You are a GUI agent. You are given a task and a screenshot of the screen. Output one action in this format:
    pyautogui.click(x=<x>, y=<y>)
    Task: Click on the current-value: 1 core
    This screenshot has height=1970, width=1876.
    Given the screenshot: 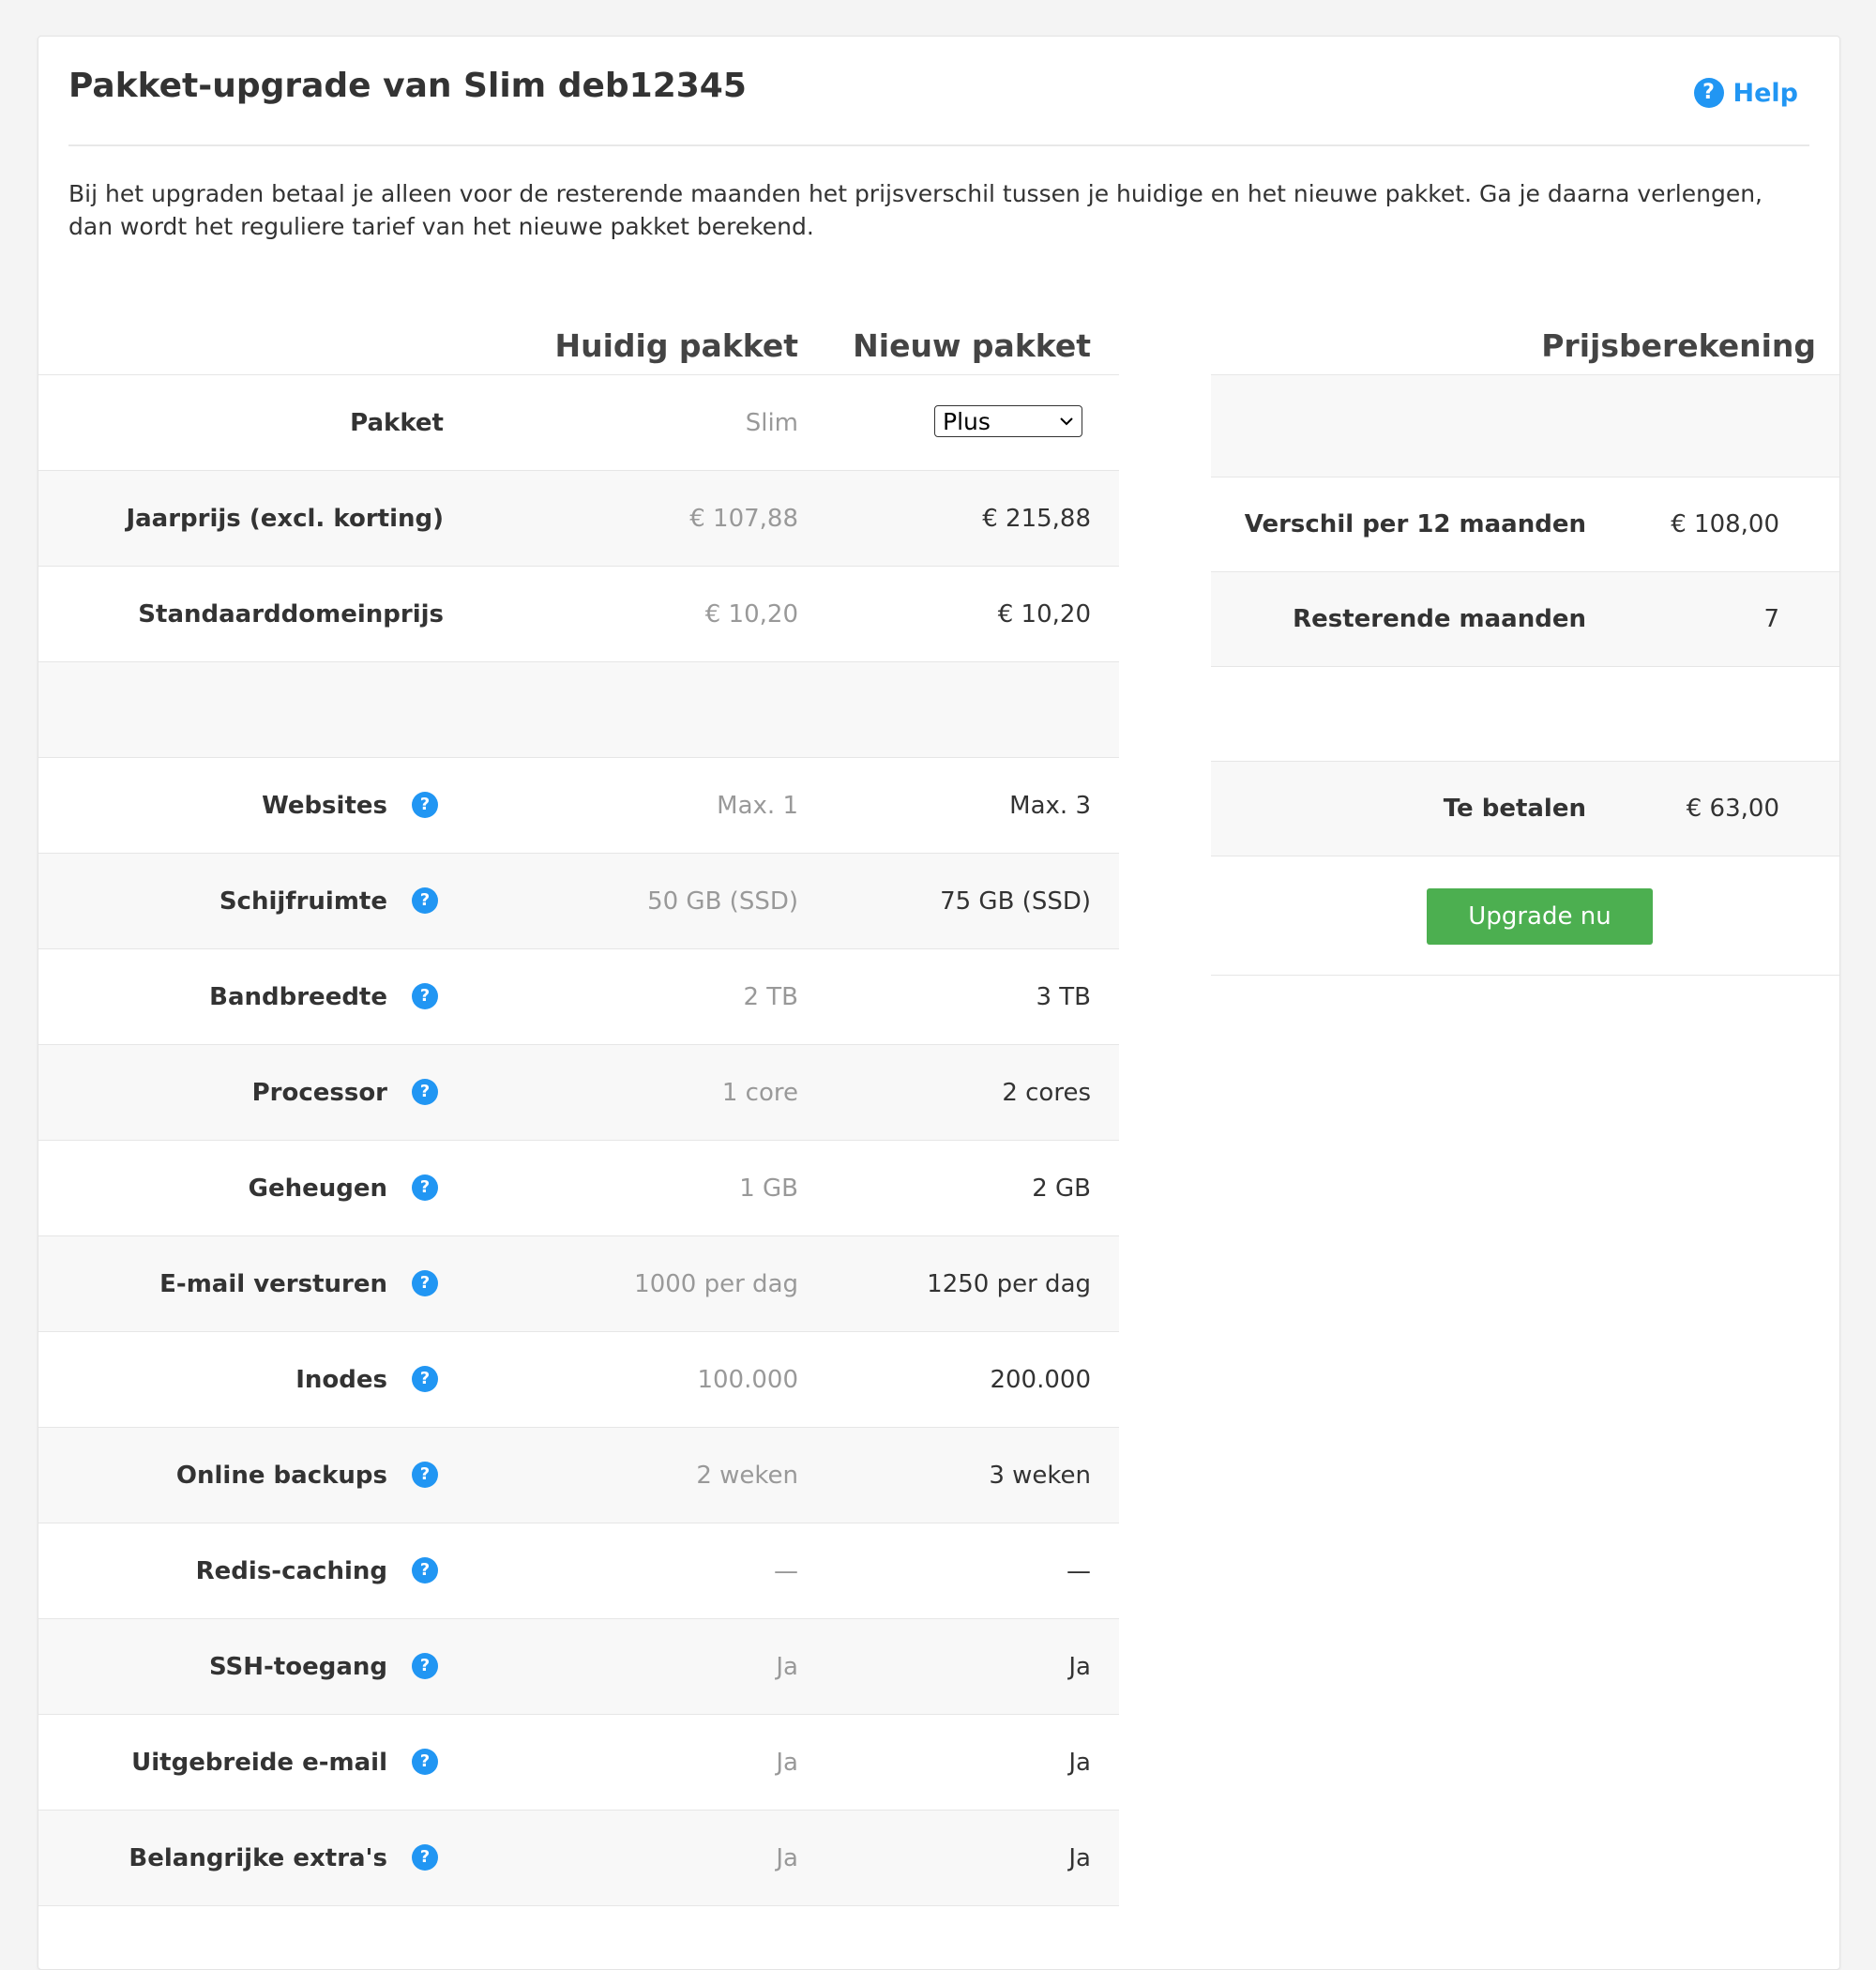 What is the action you would take?
    pyautogui.click(x=759, y=1093)
    